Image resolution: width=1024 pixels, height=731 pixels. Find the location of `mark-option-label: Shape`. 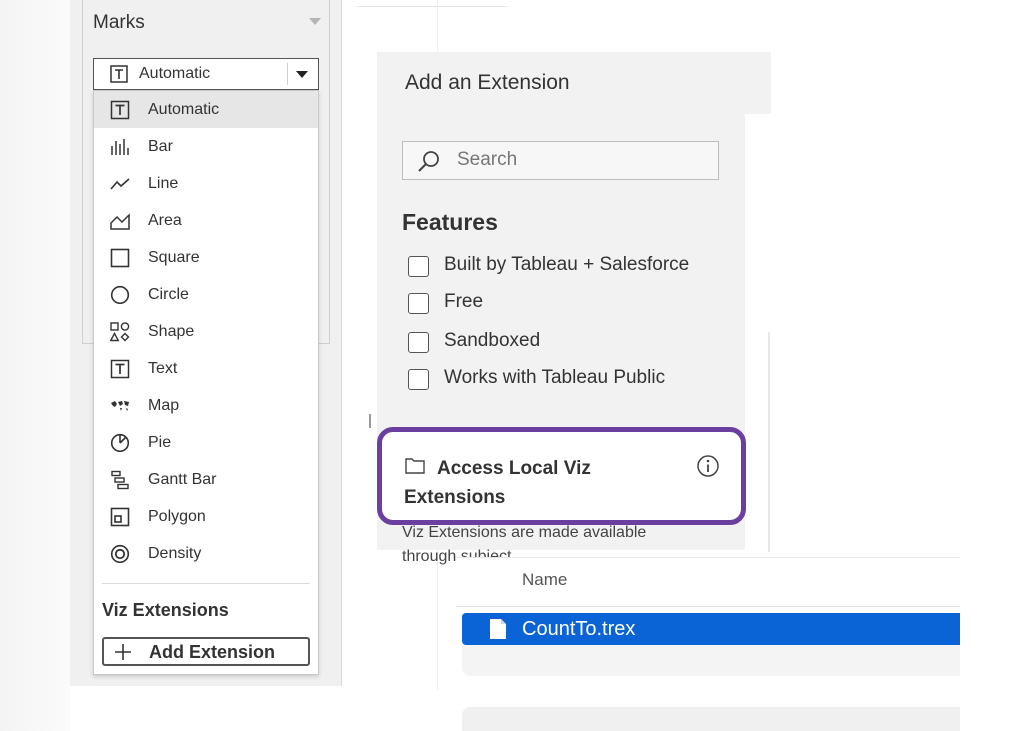

mark-option-label: Shape is located at coordinates (171, 331).